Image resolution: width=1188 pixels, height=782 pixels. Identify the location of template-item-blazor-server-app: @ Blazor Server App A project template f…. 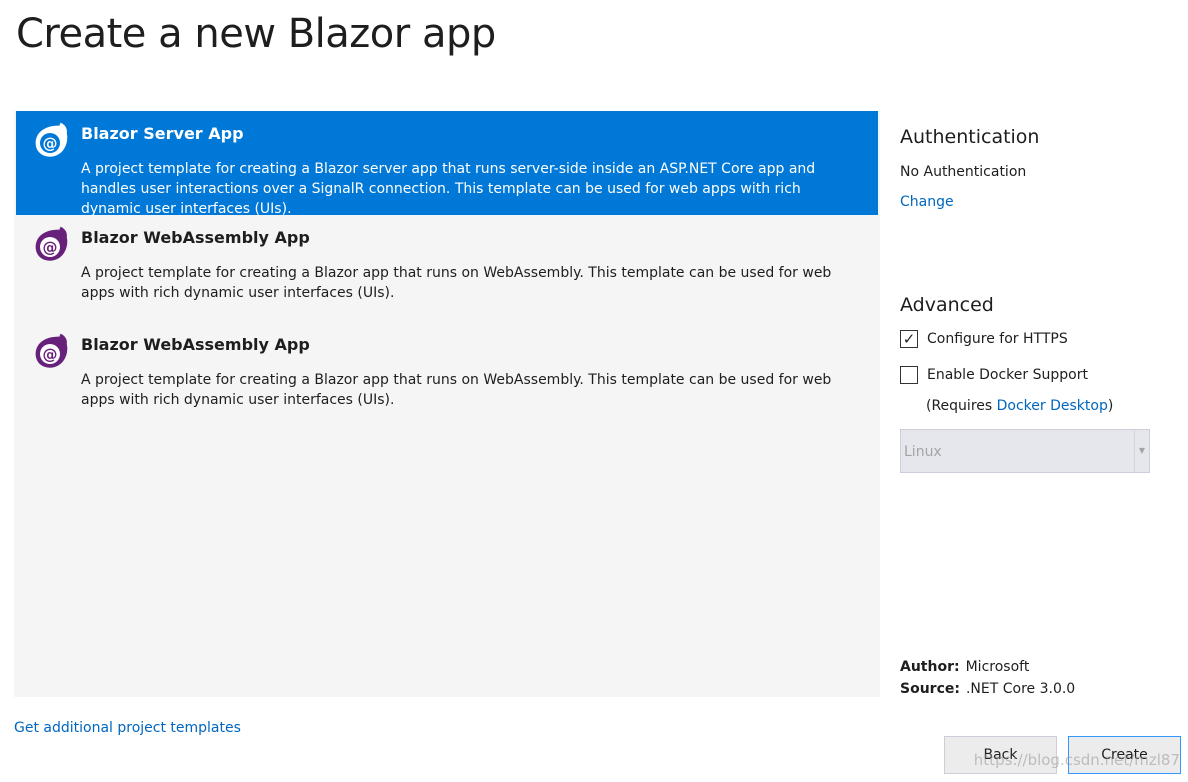
(447, 164).